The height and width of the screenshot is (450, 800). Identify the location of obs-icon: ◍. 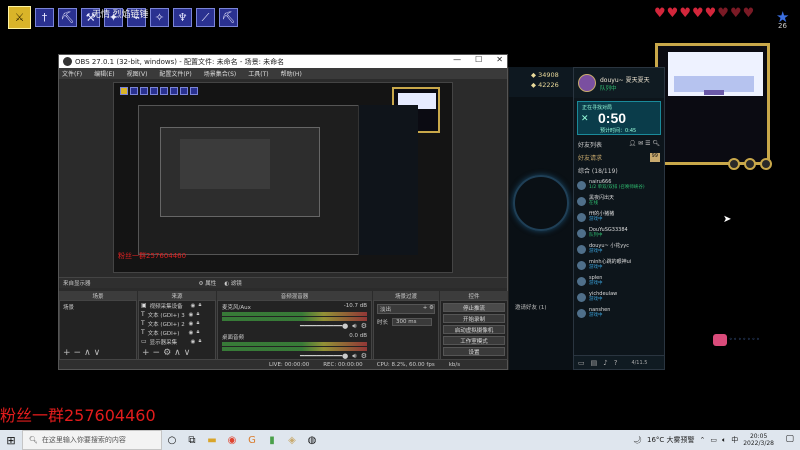
(312, 440).